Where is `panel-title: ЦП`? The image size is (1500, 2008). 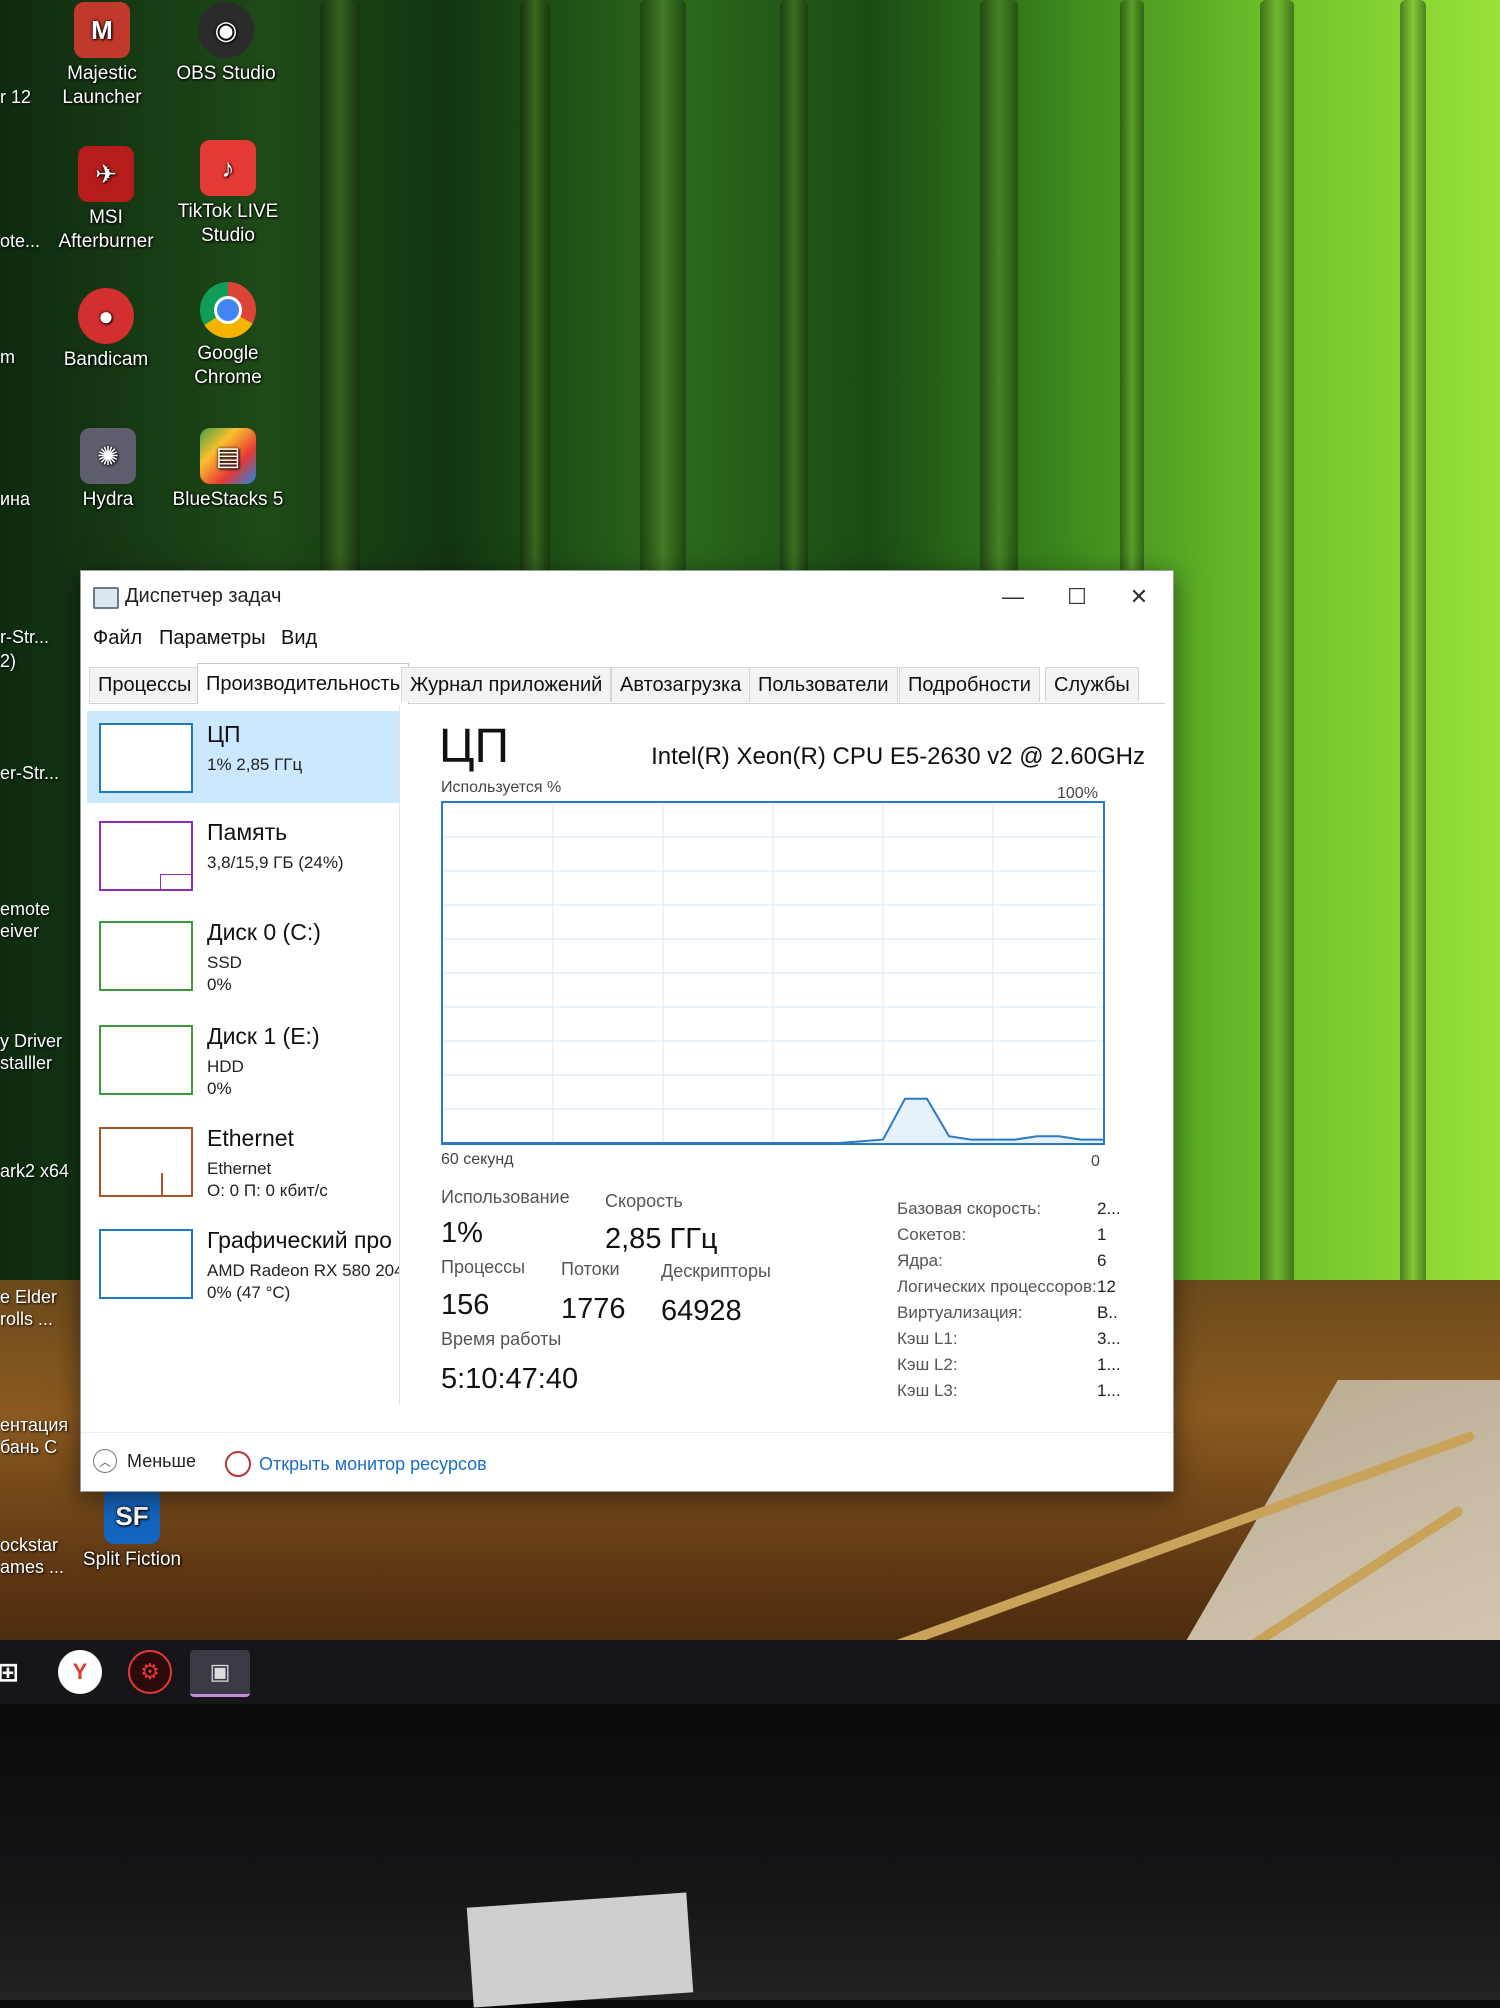 panel-title: ЦП is located at coordinates (474, 746).